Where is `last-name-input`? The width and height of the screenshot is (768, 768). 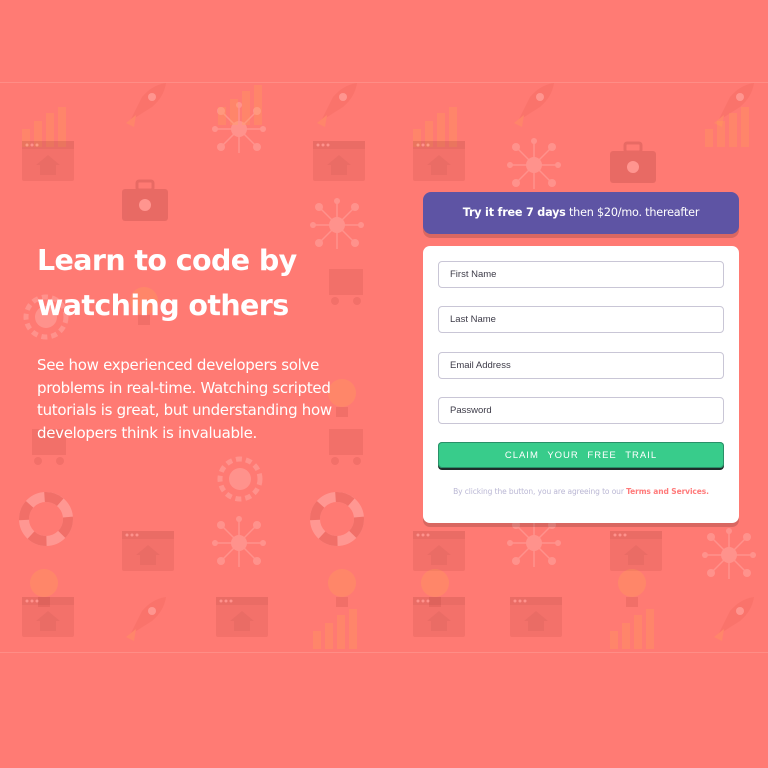 last-name-input is located at coordinates (579, 319).